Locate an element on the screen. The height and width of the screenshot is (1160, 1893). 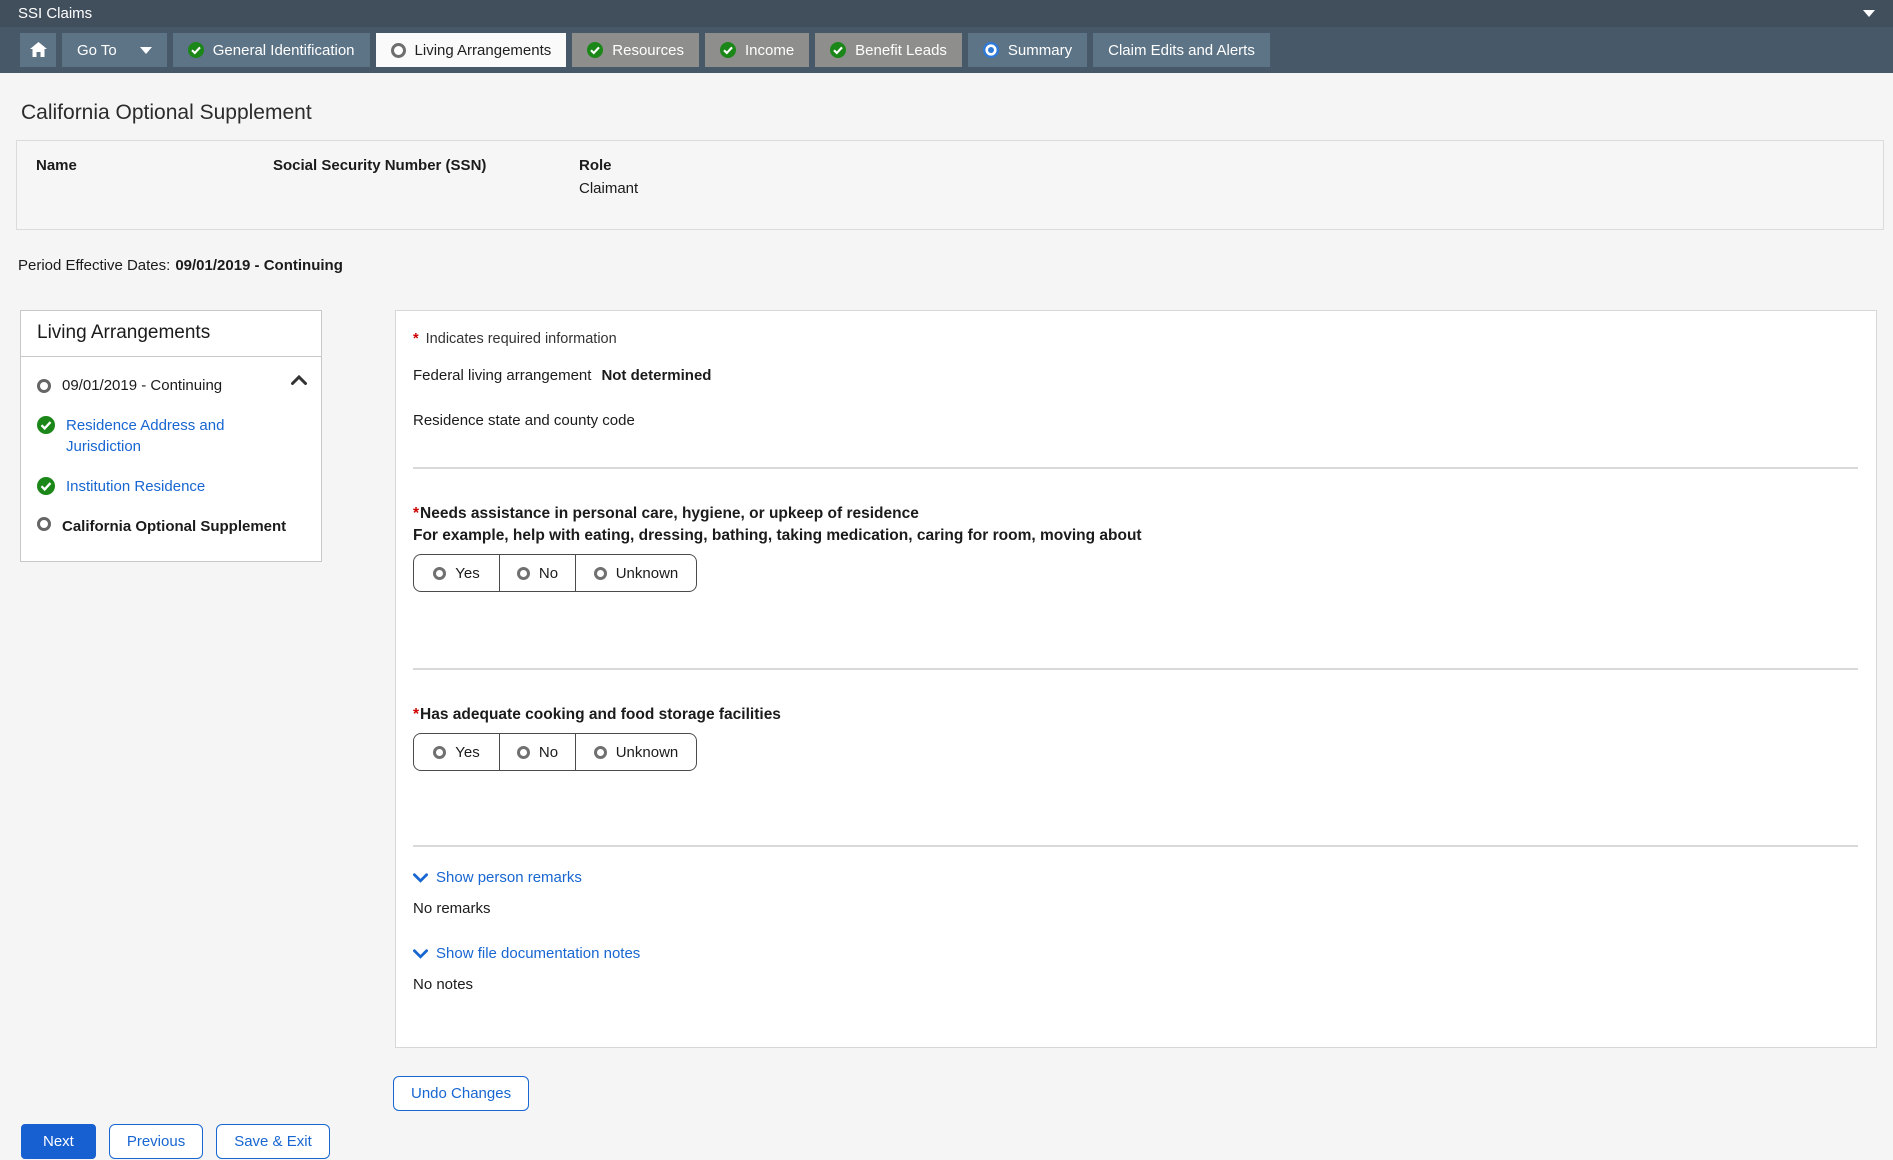
federal-living-arrangement: Federal living arrangement Not determined is located at coordinates (1135, 375).